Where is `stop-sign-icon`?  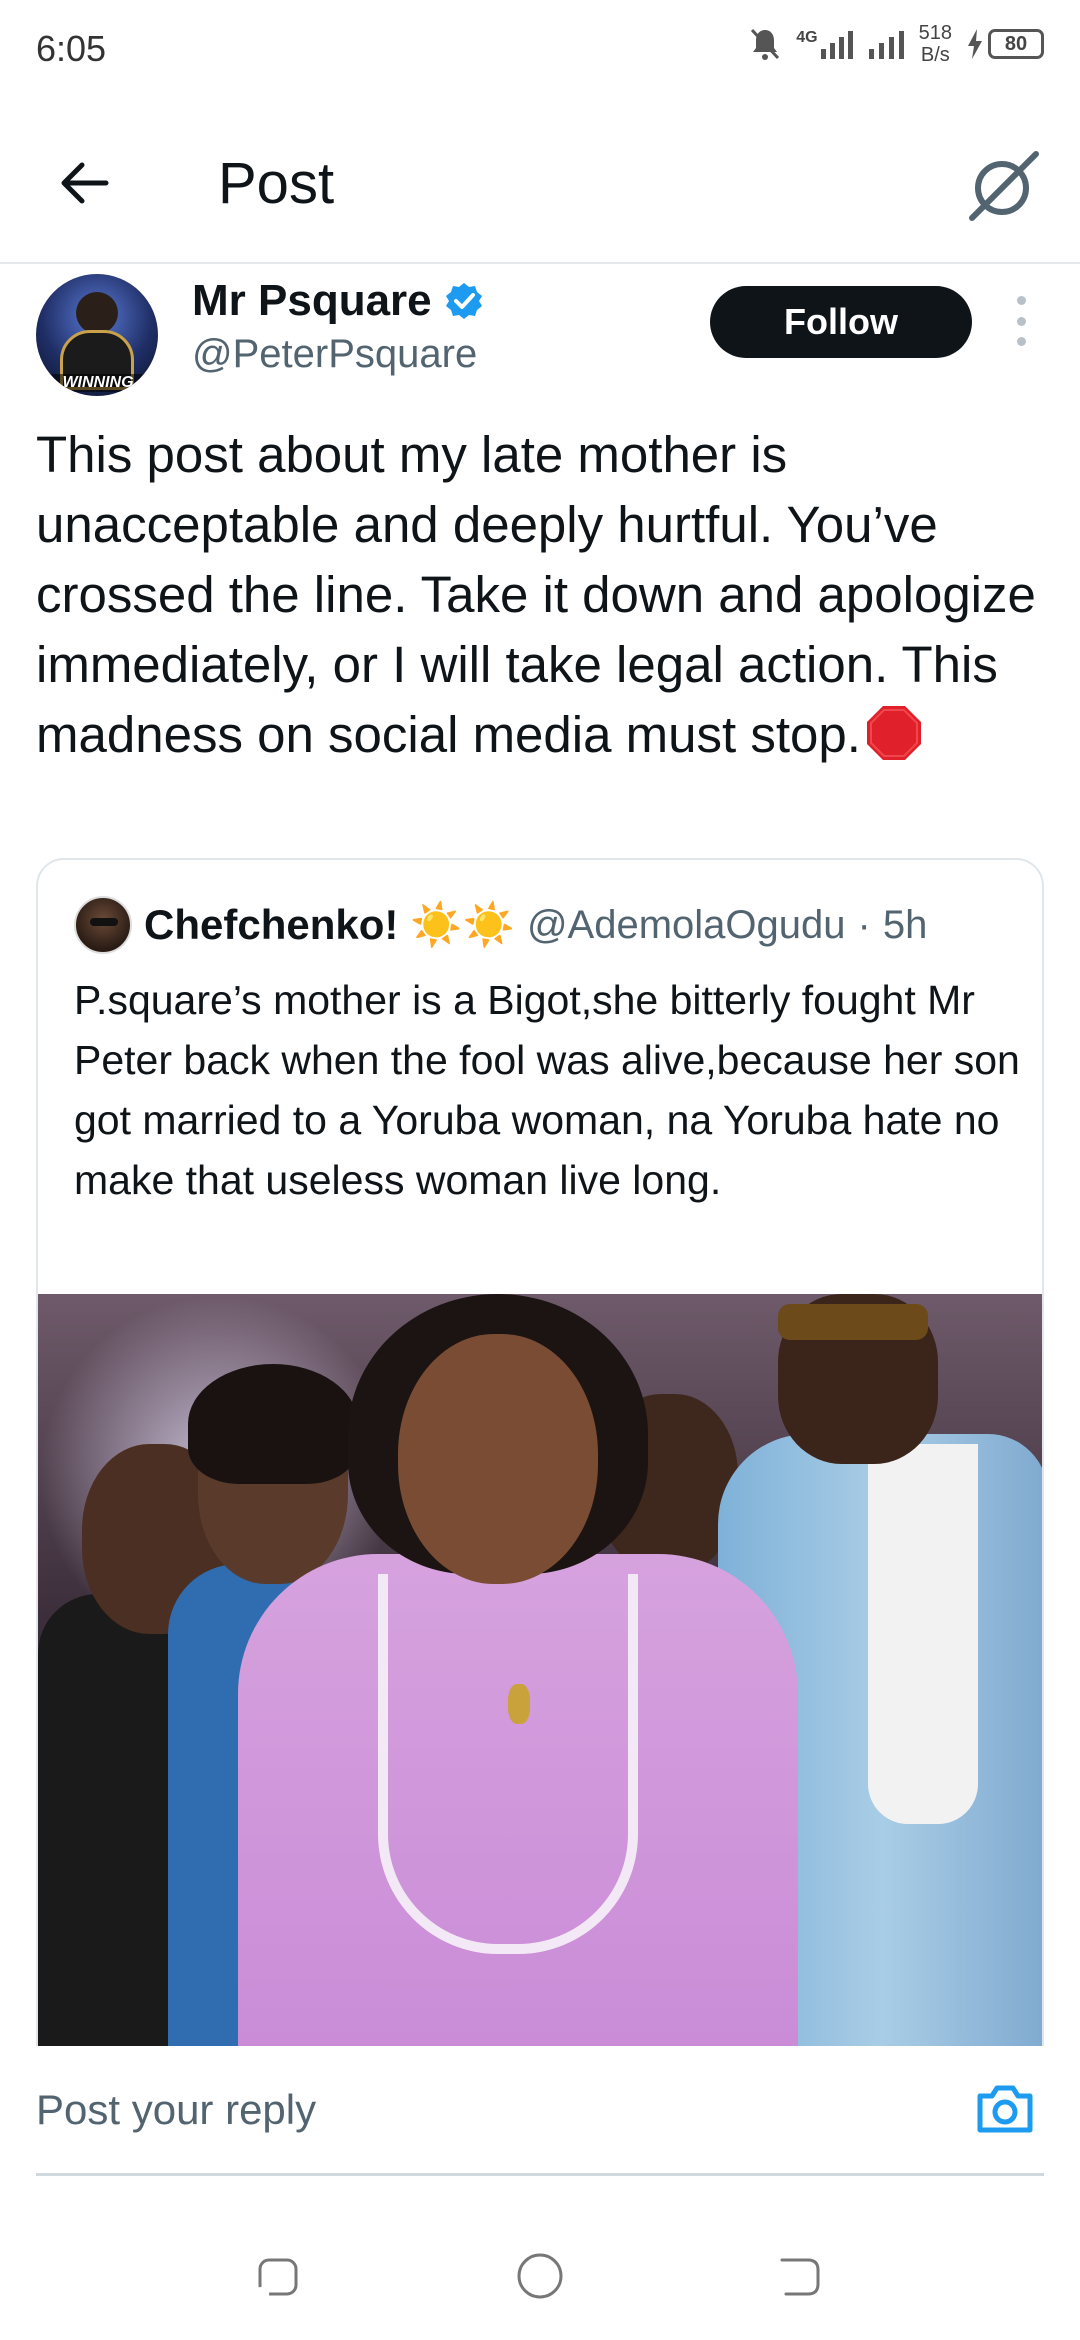
stop-sign-icon is located at coordinates (893, 733).